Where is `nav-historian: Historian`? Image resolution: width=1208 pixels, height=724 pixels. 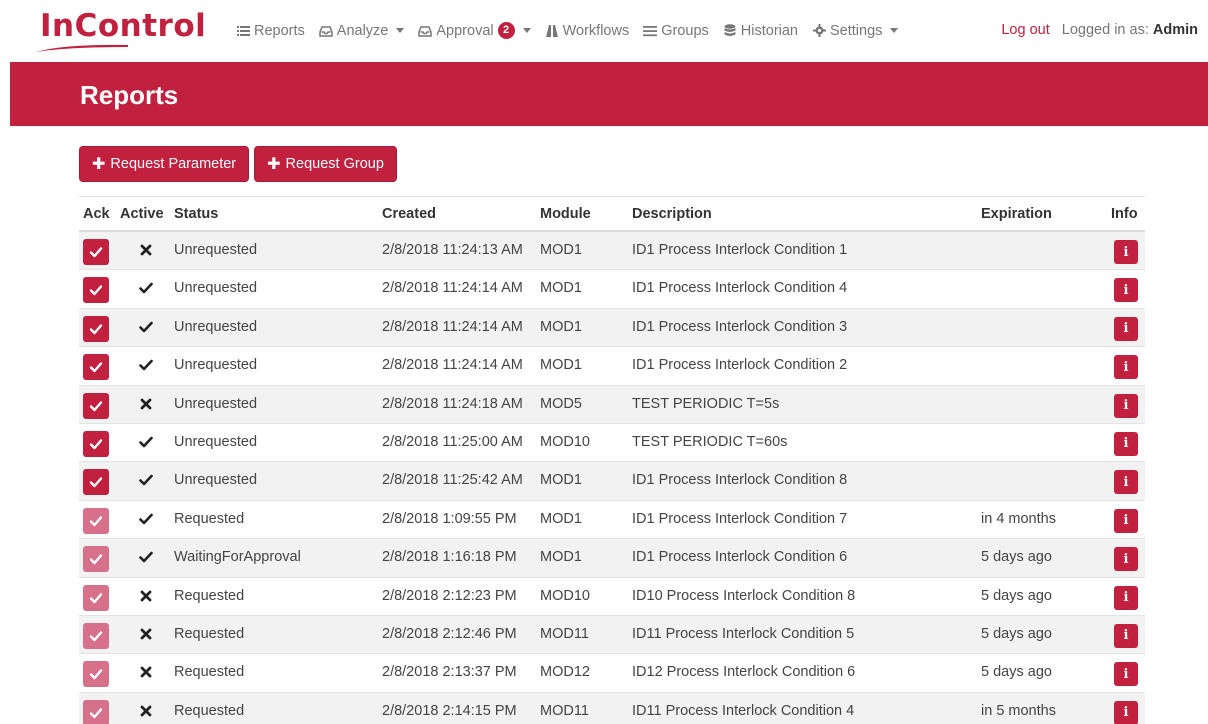 nav-historian: Historian is located at coordinates (760, 31).